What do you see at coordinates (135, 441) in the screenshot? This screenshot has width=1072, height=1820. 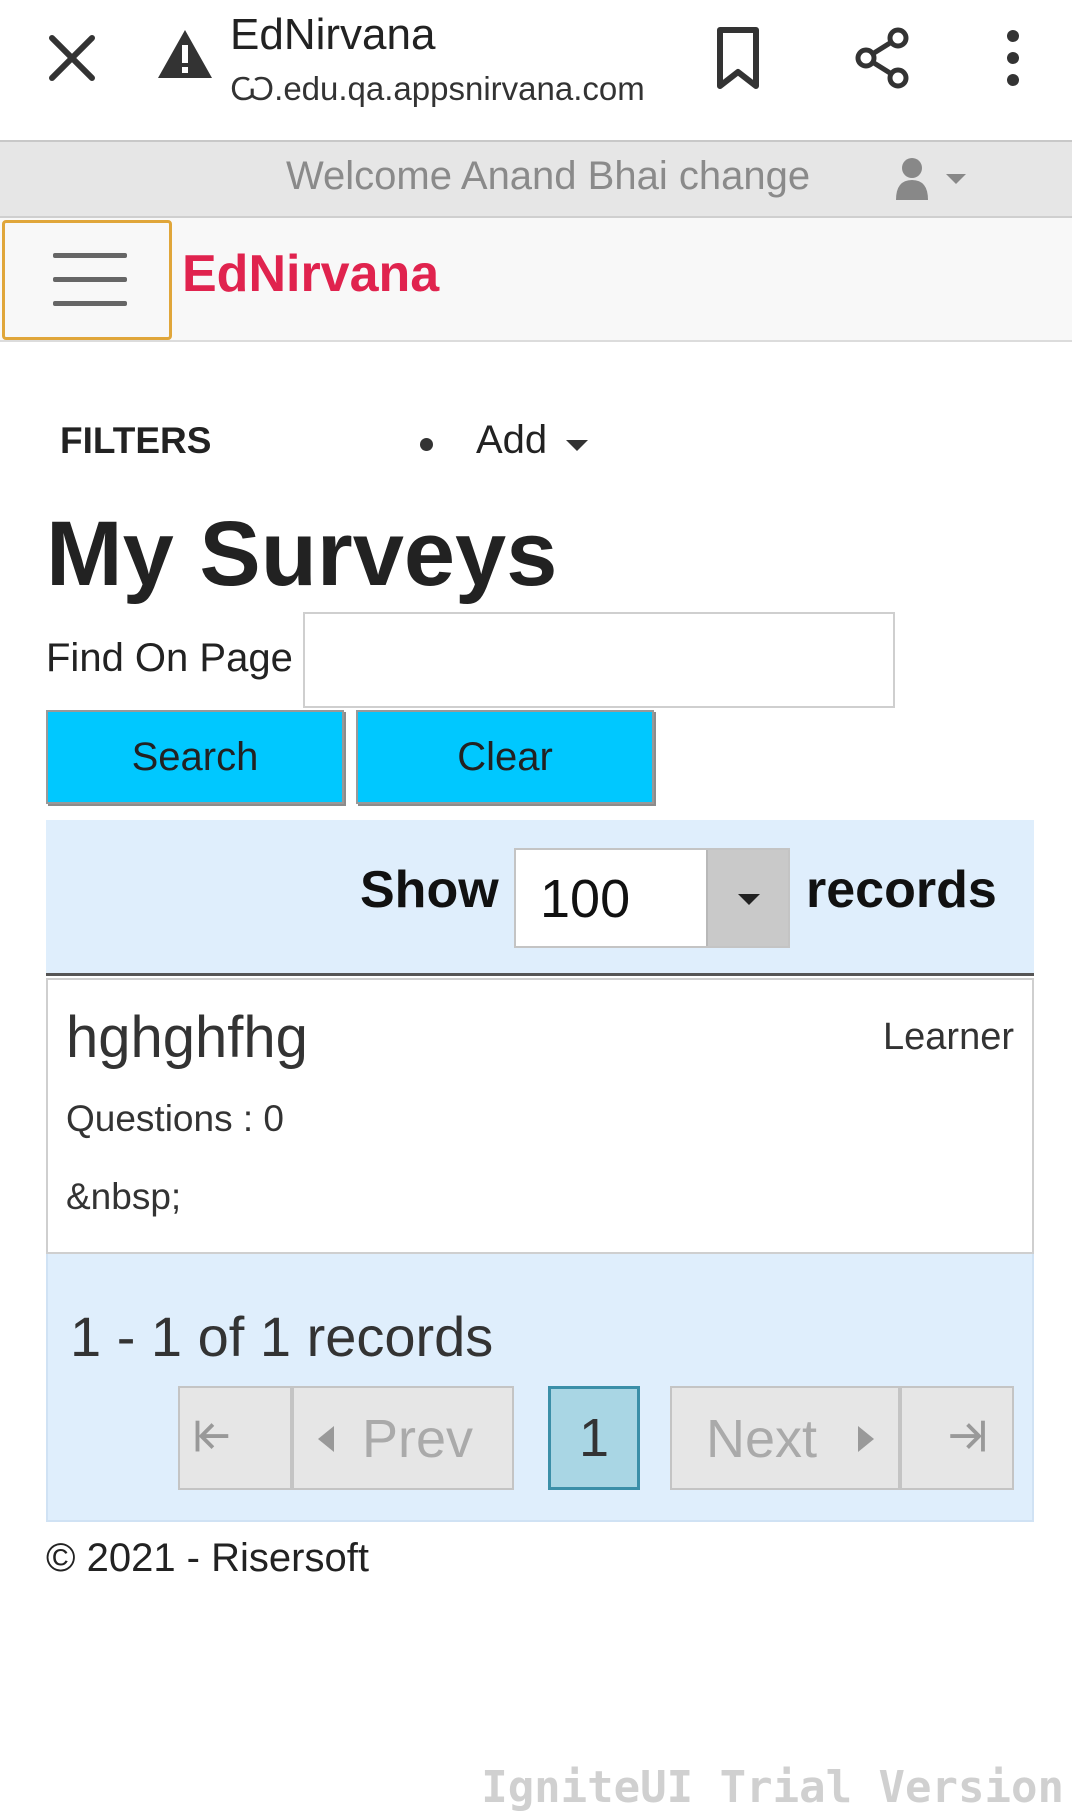 I see `filters-label: FILTERS` at bounding box center [135, 441].